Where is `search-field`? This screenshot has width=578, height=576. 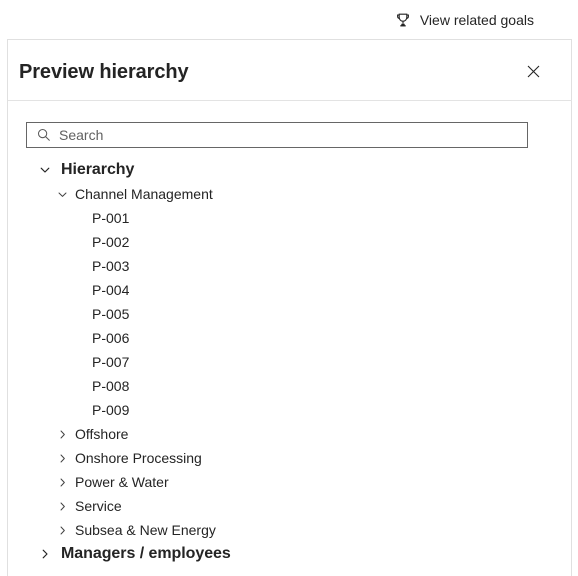
search-field is located at coordinates (277, 135).